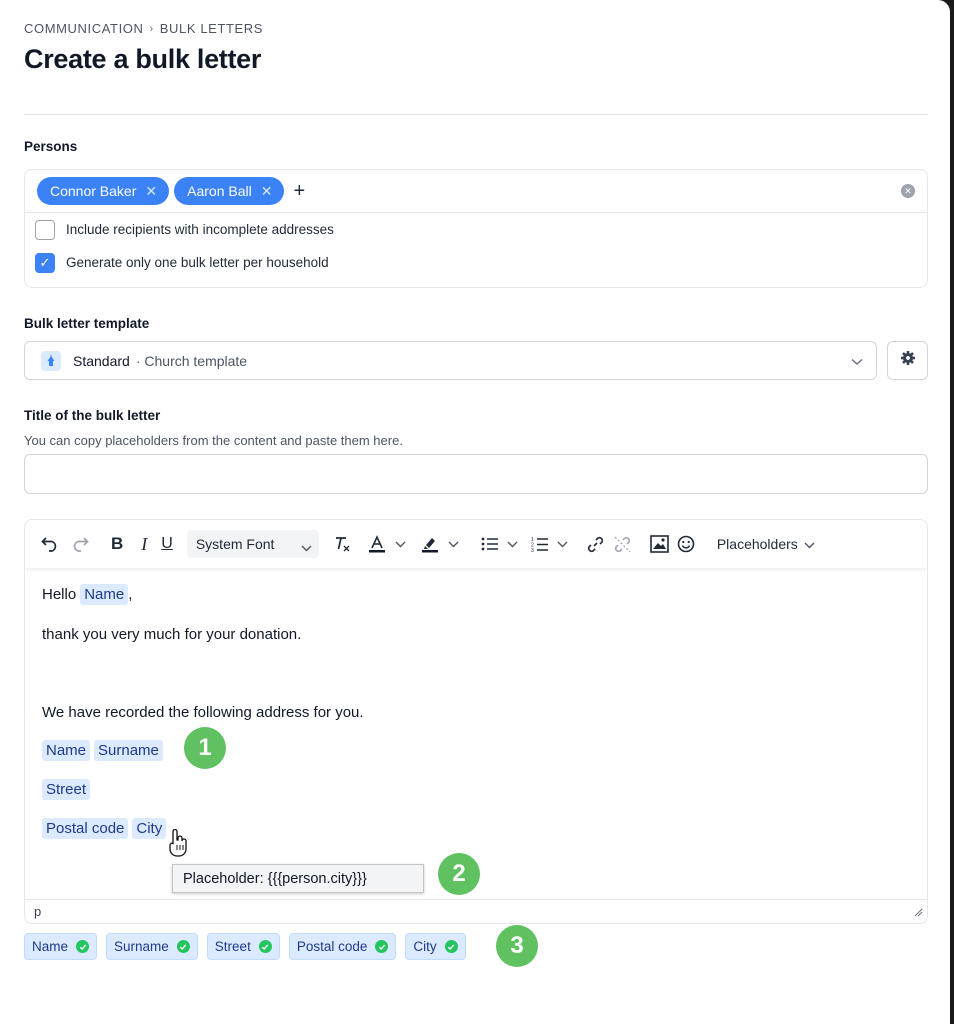 The width and height of the screenshot is (954, 1024). I want to click on svg-text: 3, so click(532, 550).